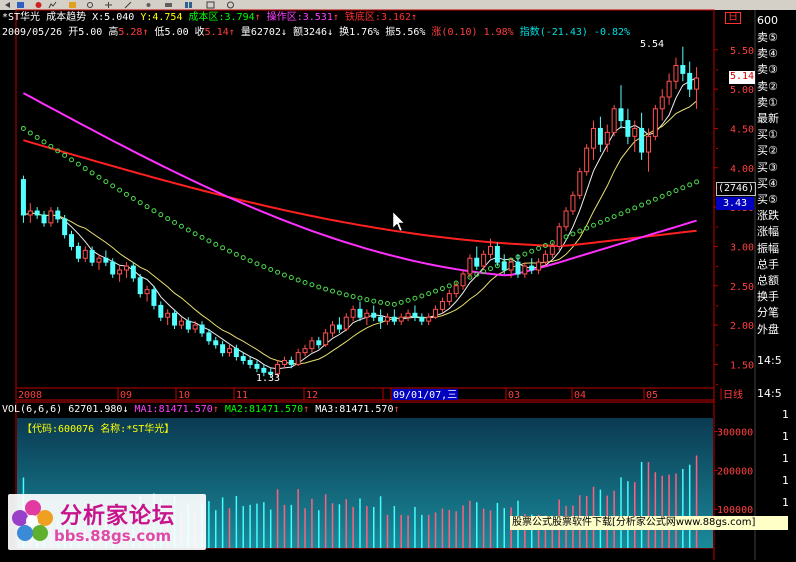 The height and width of the screenshot is (562, 796). I want to click on vol-value: 62702, so click(265, 32).